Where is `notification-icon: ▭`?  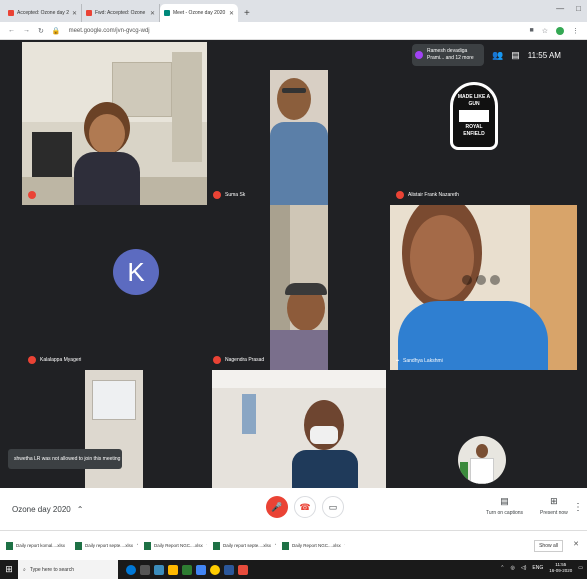
notification-icon: ▭ is located at coordinates (580, 568).